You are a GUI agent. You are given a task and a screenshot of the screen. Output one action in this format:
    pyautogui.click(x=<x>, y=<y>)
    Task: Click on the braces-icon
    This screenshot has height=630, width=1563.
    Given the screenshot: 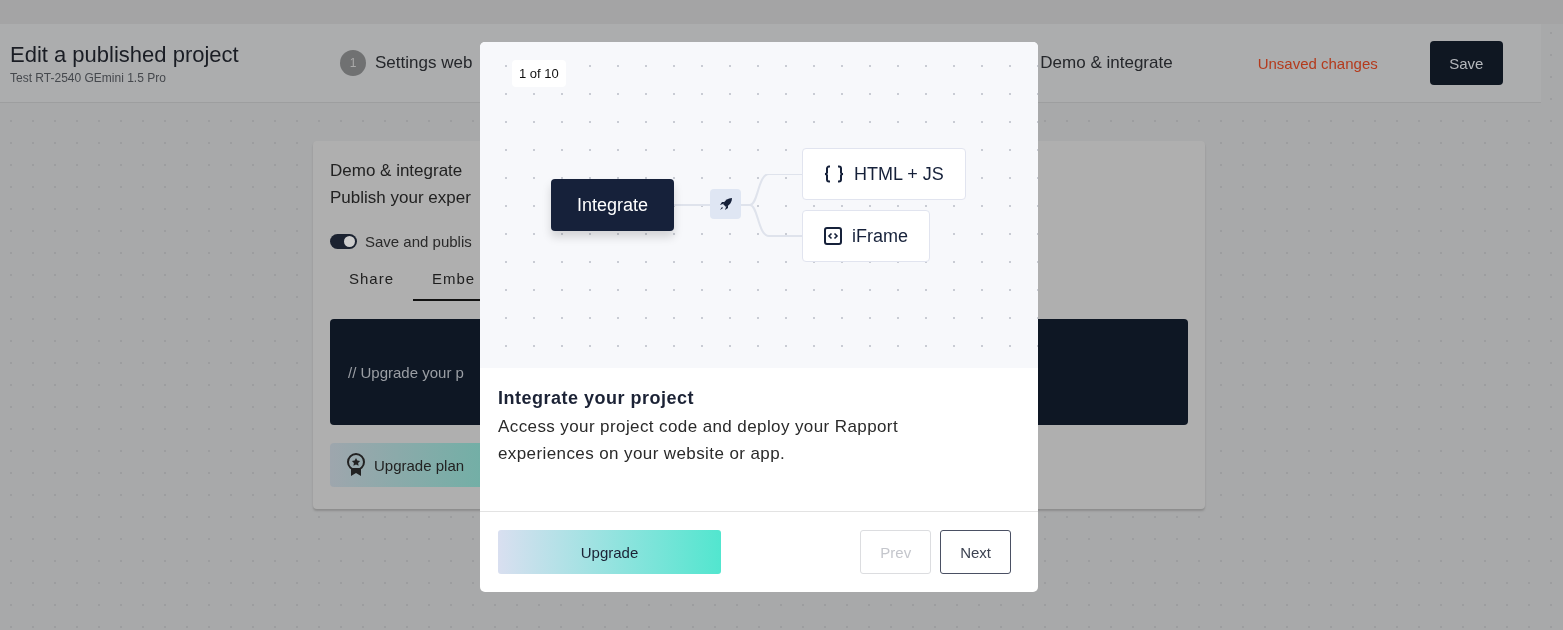 What is the action you would take?
    pyautogui.click(x=834, y=174)
    